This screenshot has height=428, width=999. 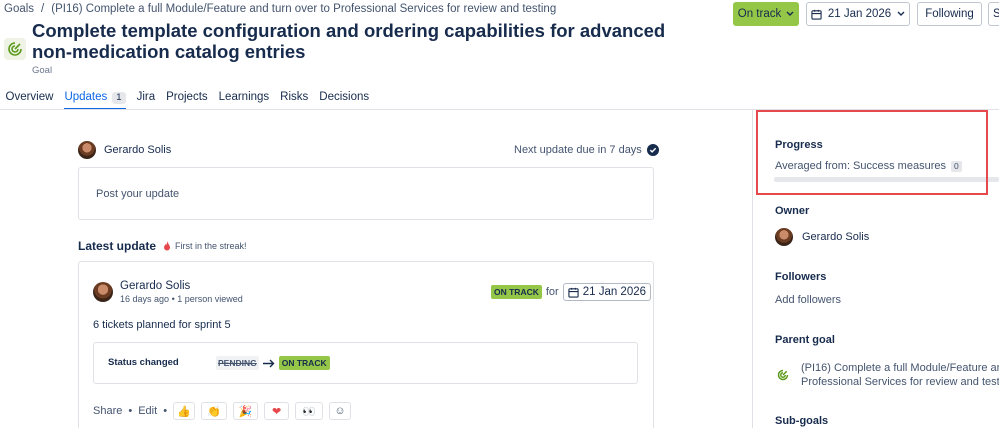 I want to click on parent-goal-heading: Parent goal, so click(x=805, y=340).